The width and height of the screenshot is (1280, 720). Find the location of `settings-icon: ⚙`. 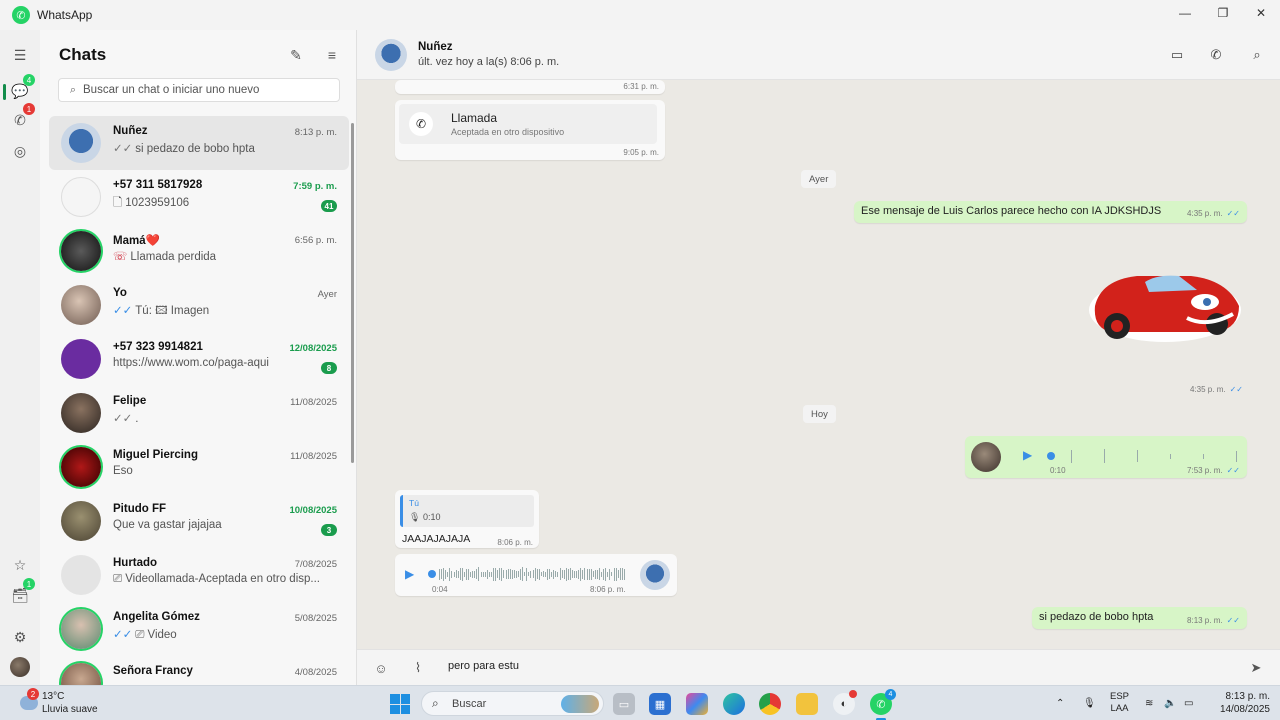

settings-icon: ⚙ is located at coordinates (20, 637).